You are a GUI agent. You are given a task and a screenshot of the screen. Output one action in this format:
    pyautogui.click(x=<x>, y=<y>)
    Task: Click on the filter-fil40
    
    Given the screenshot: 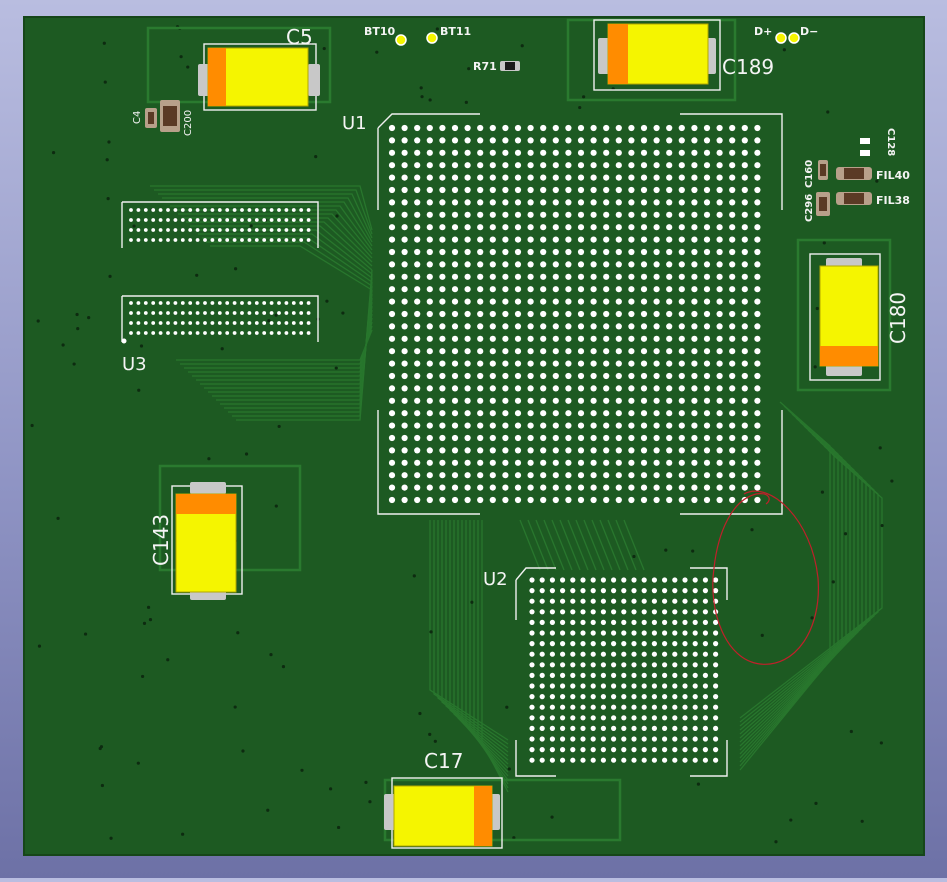 What is the action you would take?
    pyautogui.click(x=854, y=173)
    